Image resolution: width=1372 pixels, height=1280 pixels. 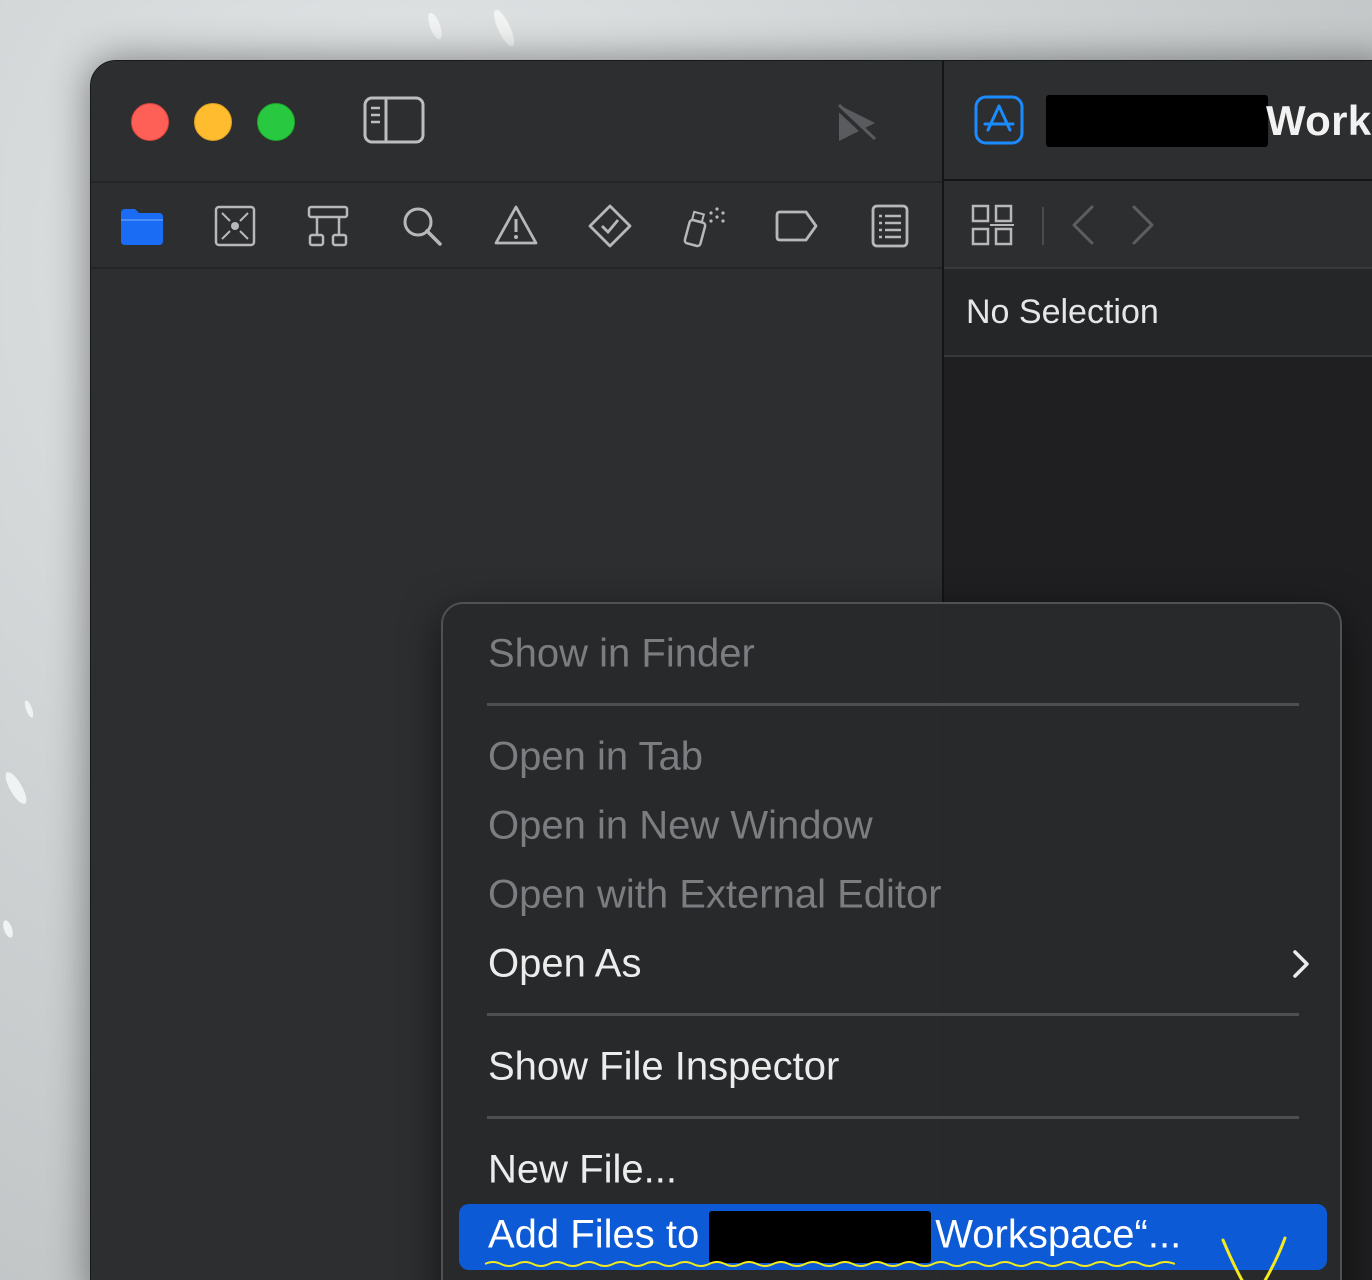 What do you see at coordinates (516, 121) in the screenshot?
I see `sidebar-titlebar` at bounding box center [516, 121].